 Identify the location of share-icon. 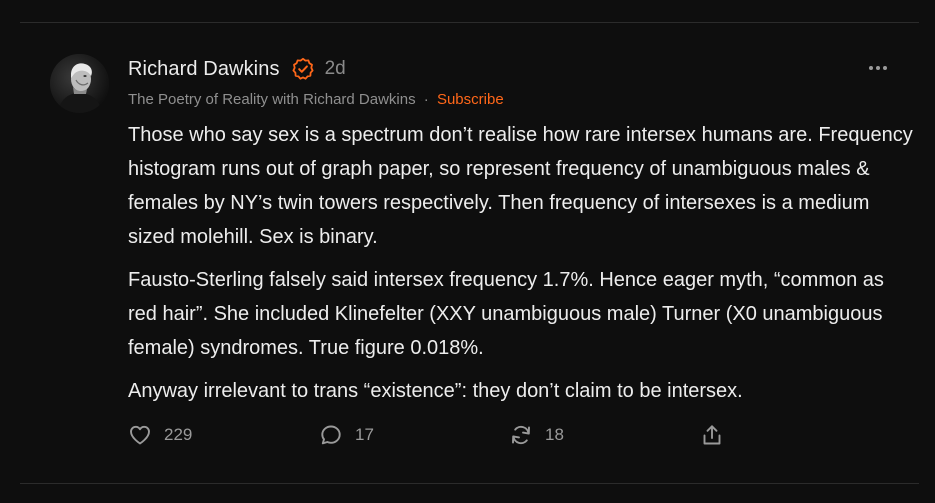
(712, 435).